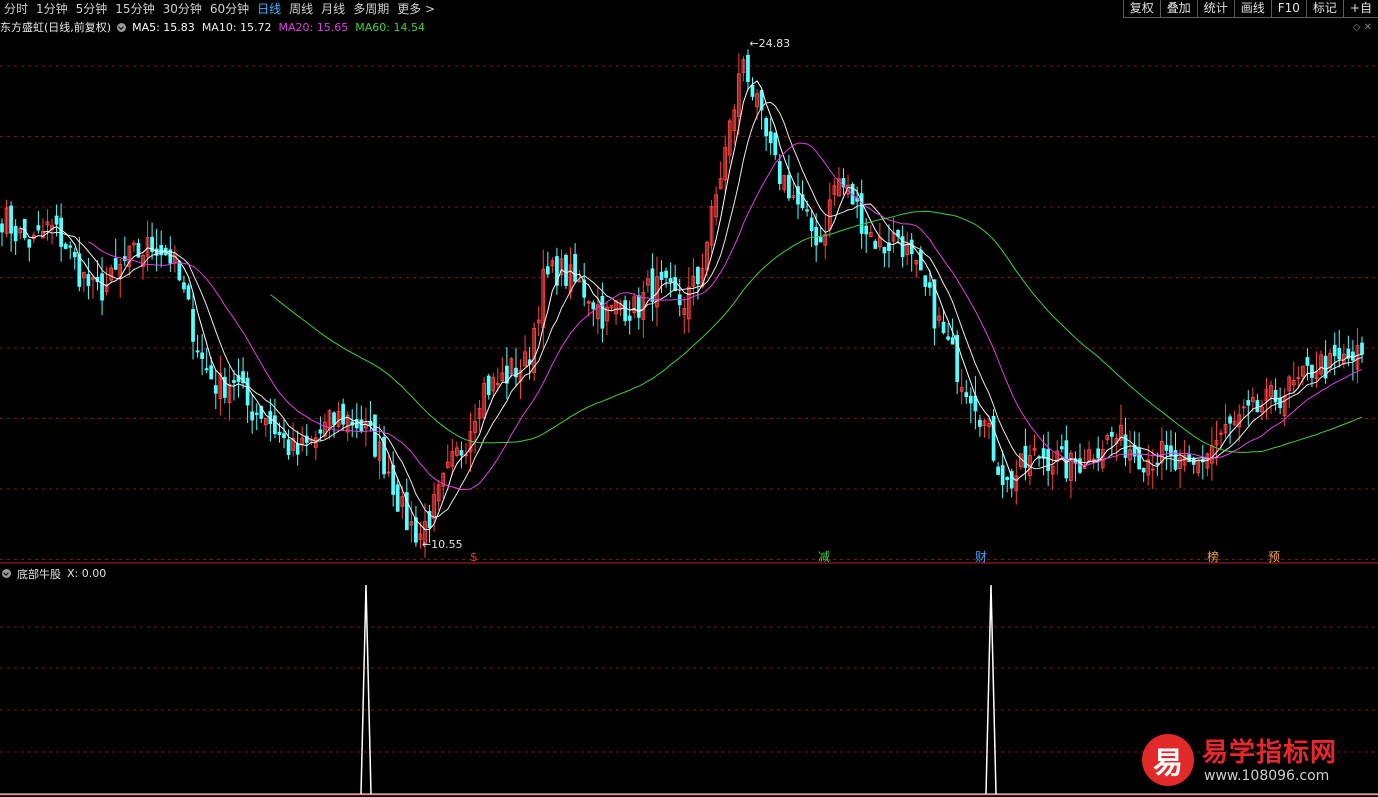  Describe the element at coordinates (981, 557) in the screenshot. I see `event-marker: 财` at that location.